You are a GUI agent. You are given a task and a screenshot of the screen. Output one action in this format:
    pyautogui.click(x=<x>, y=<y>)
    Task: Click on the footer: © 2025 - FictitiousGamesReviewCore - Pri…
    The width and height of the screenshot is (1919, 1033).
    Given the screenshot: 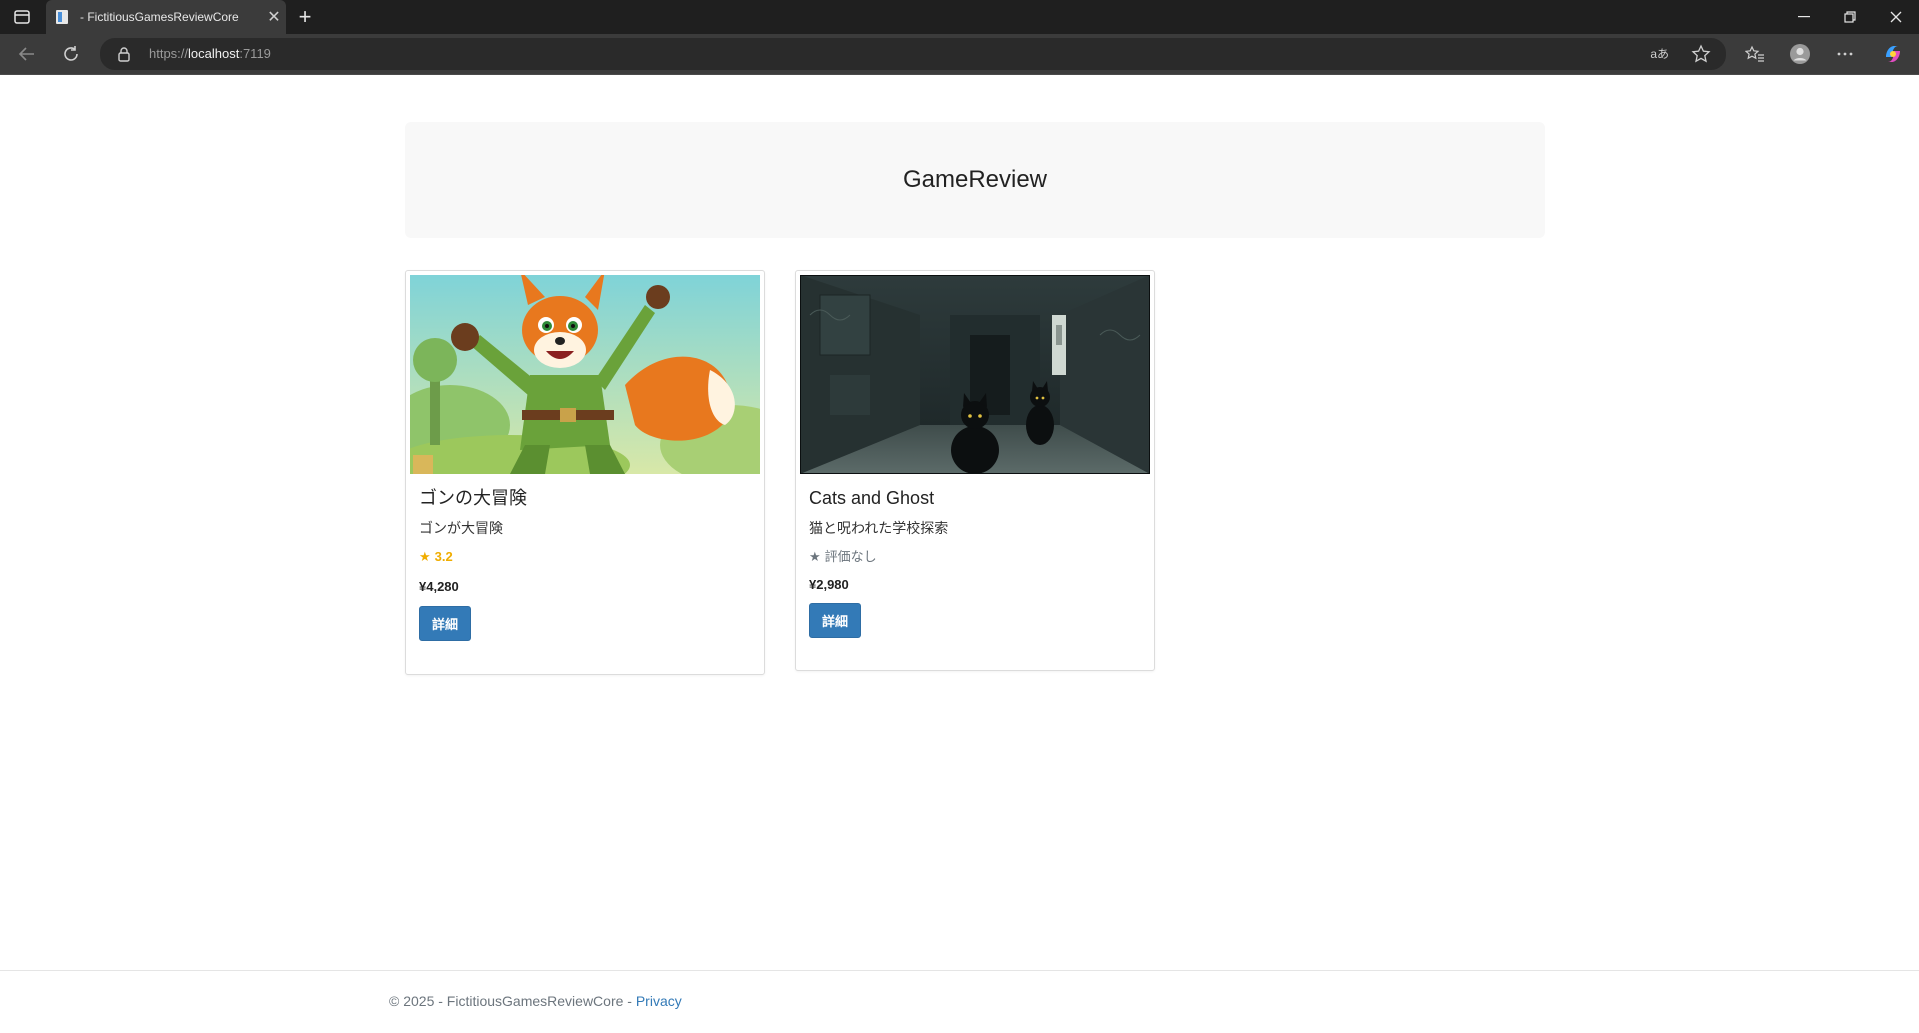 What is the action you would take?
    pyautogui.click(x=959, y=1001)
    